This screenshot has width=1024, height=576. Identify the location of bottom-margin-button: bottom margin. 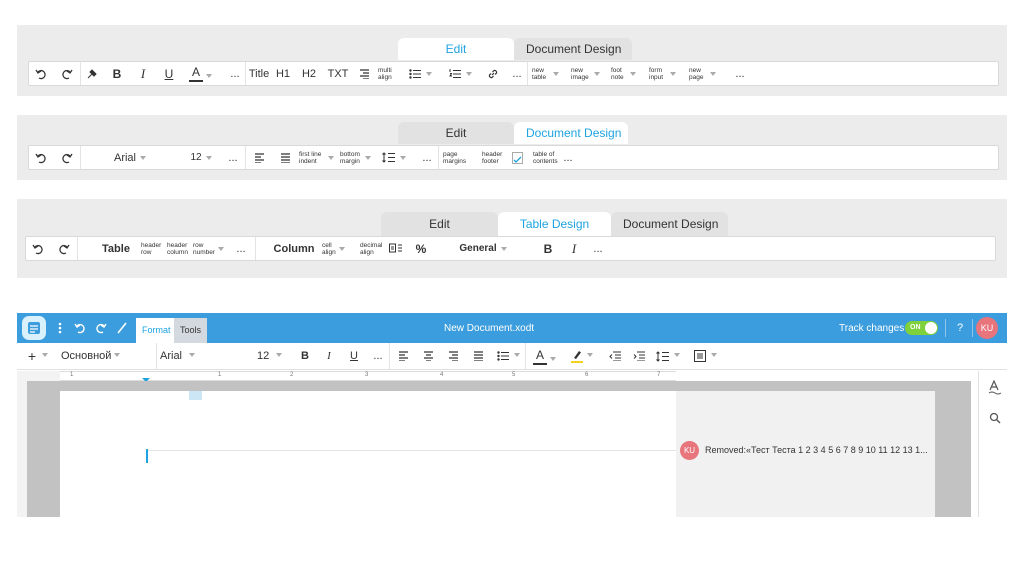
(355, 157).